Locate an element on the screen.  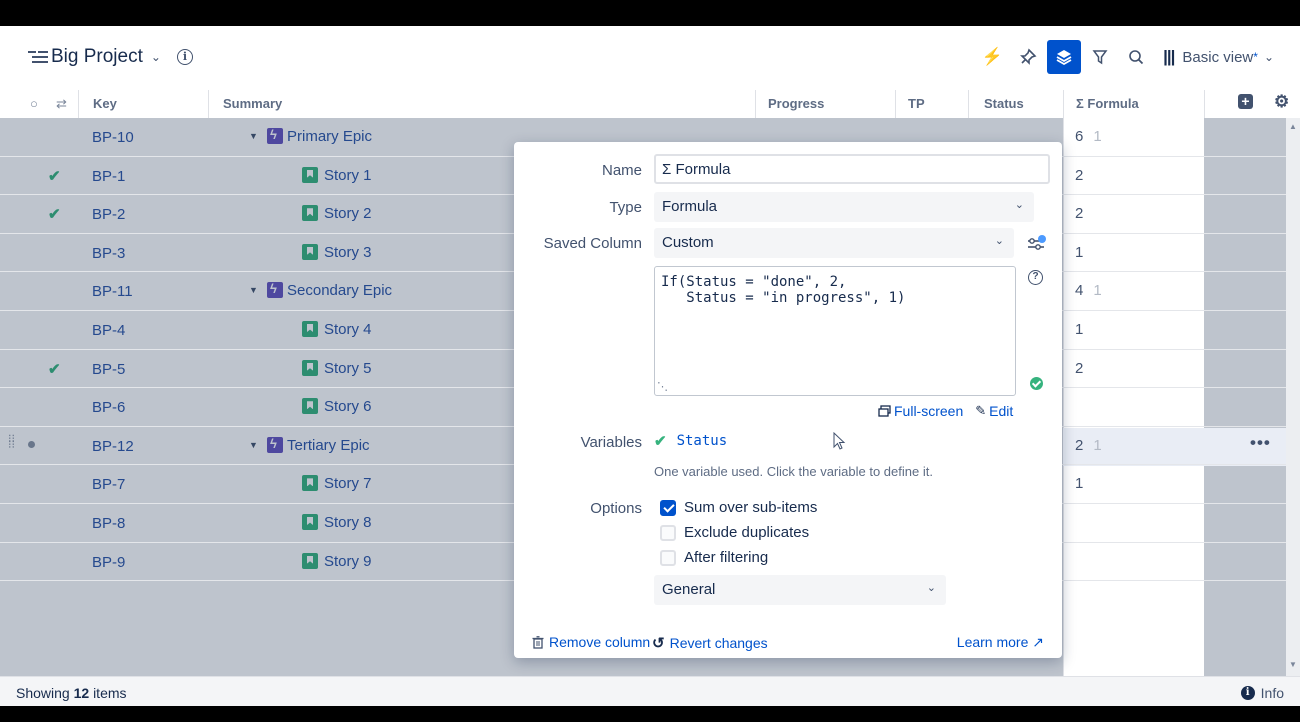
revert-changes-link: ↺ Revert changes is located at coordinates (710, 643).